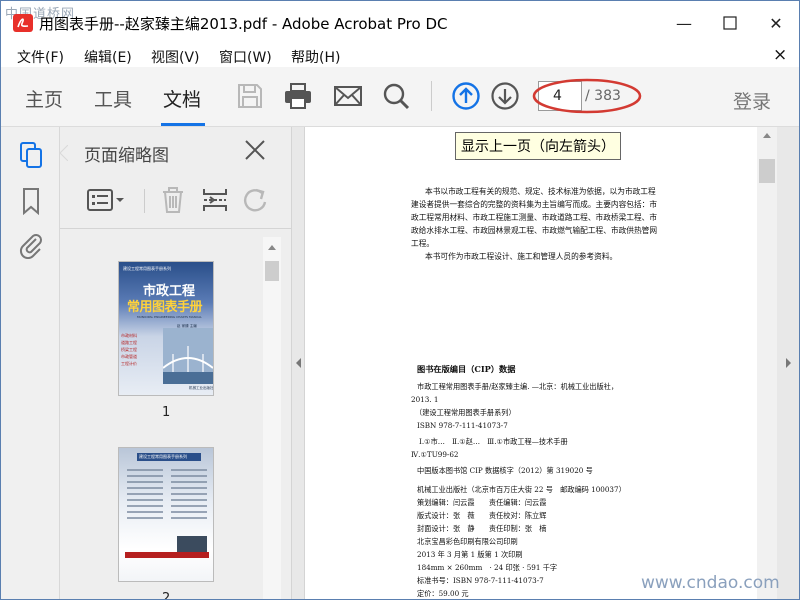 This screenshot has width=800, height=600. What do you see at coordinates (182, 98) in the screenshot?
I see `tab-document: 文档` at bounding box center [182, 98].